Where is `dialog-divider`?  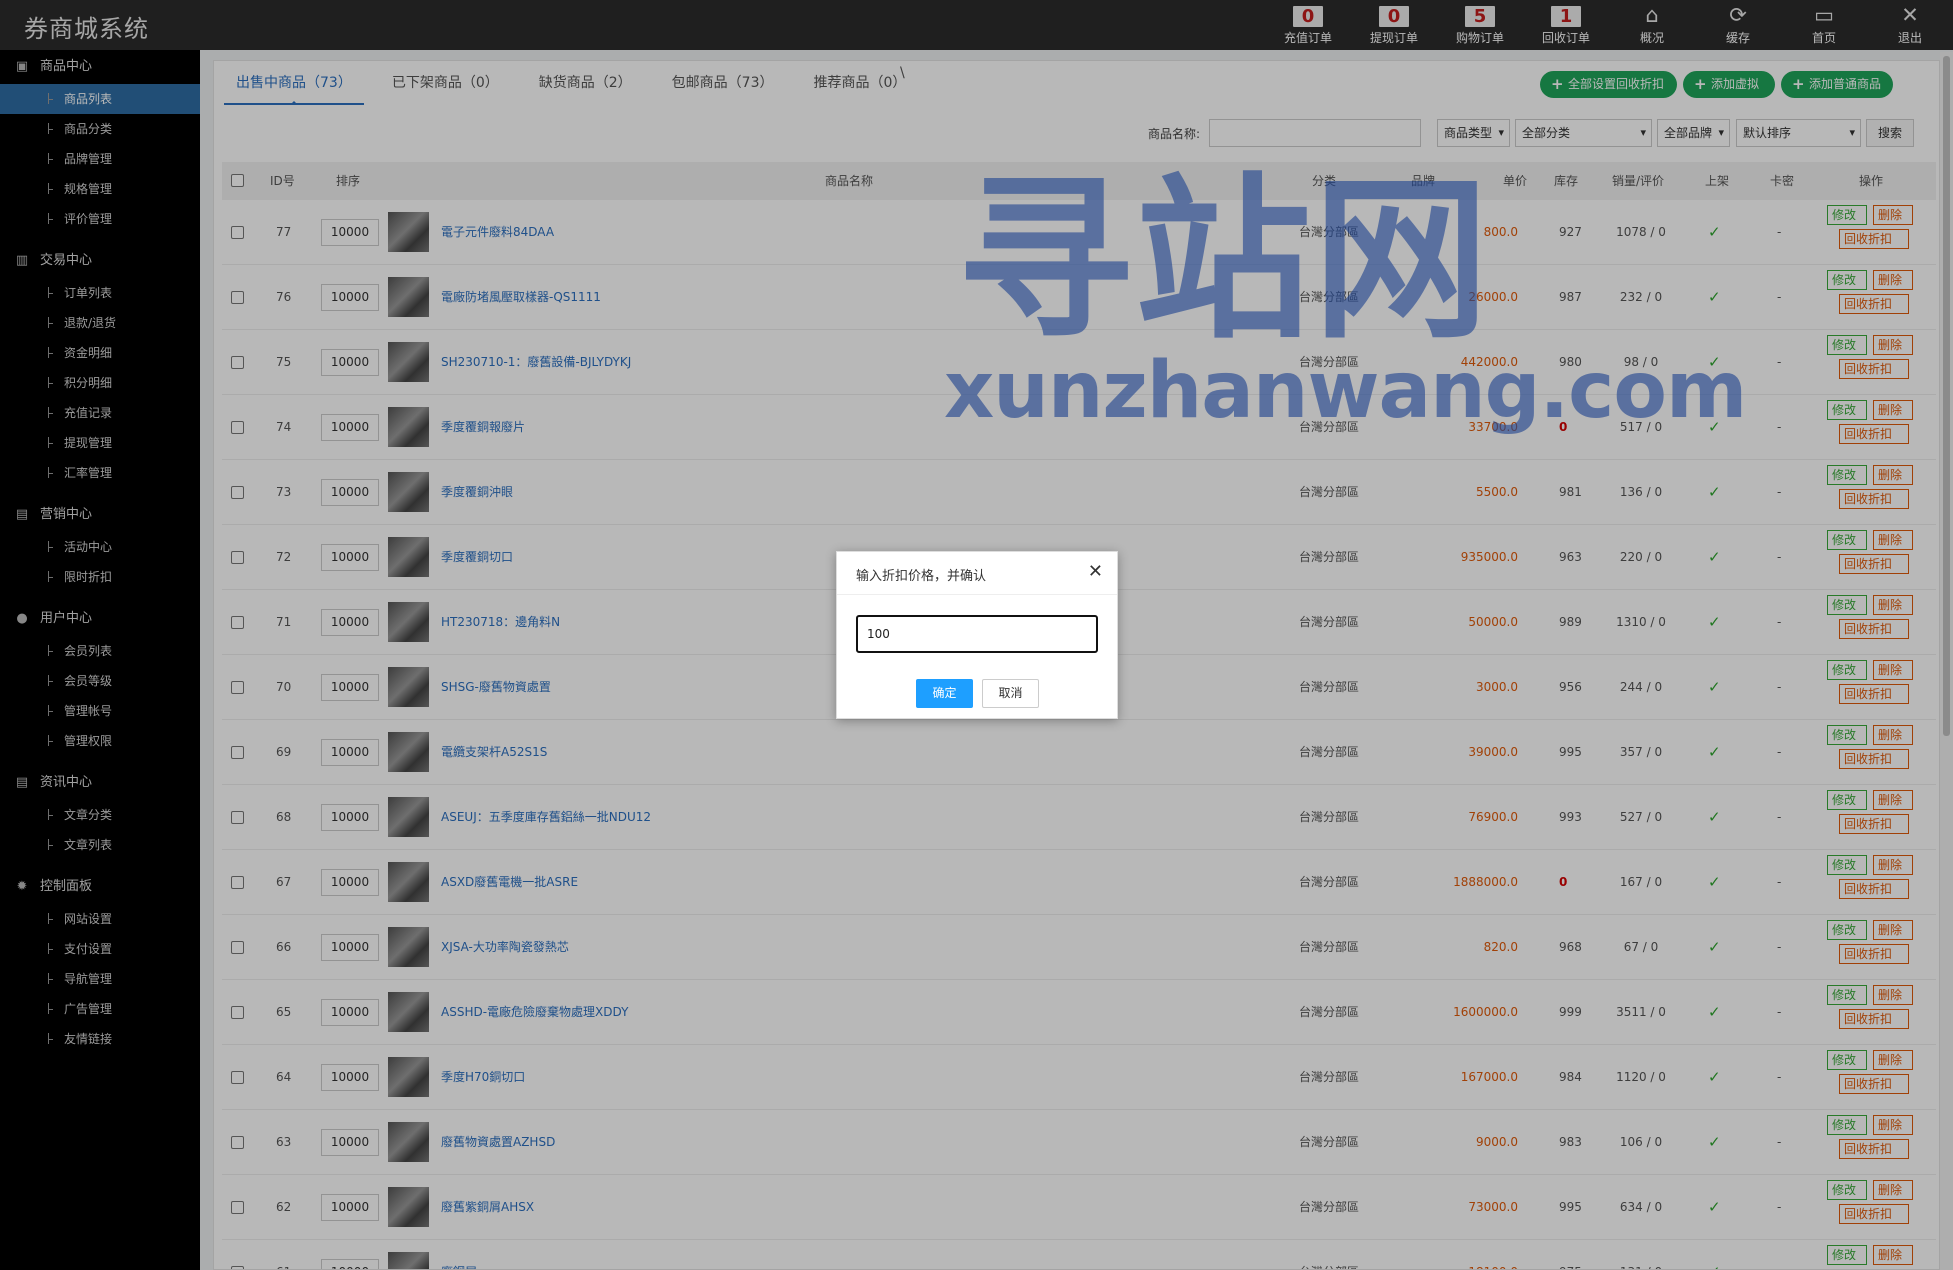 dialog-divider is located at coordinates (977, 594).